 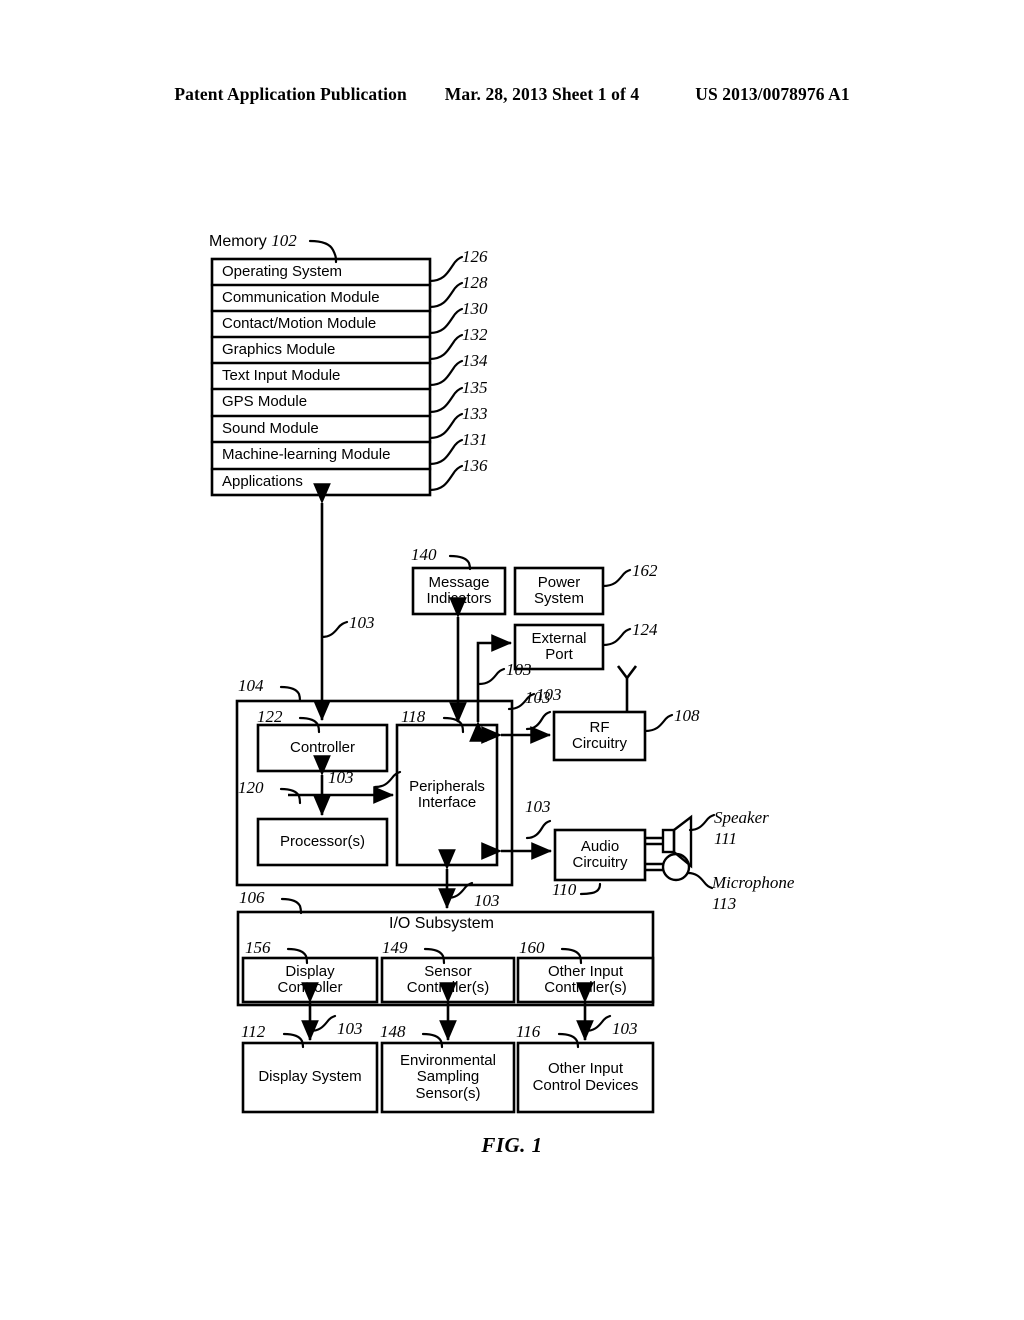 What do you see at coordinates (475, 282) in the screenshot?
I see `ref-128: 128` at bounding box center [475, 282].